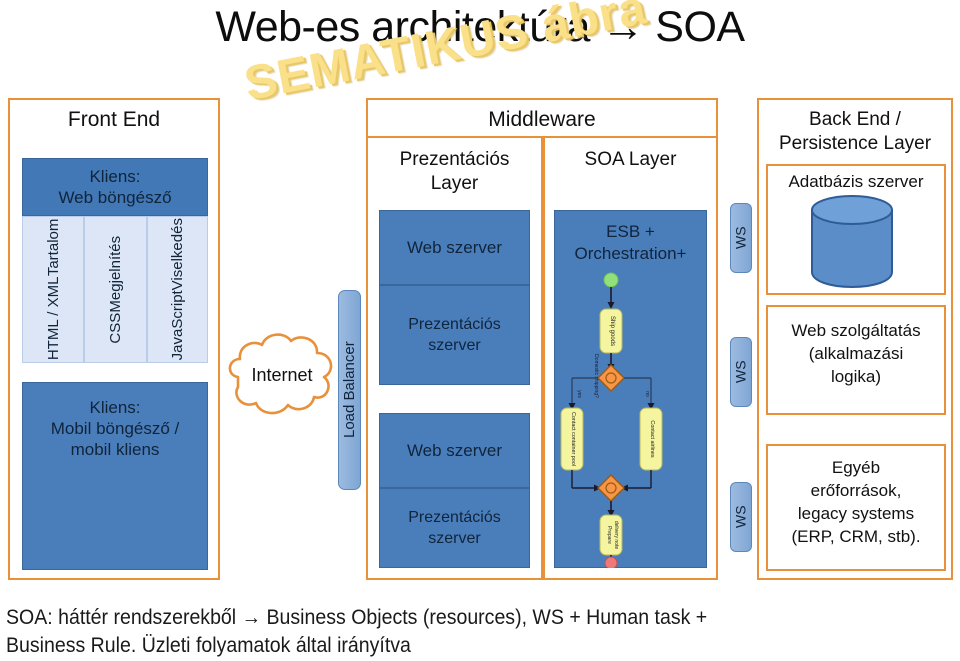 The height and width of the screenshot is (661, 960). What do you see at coordinates (609, 535) in the screenshot?
I see `svg-text: Prepare` at bounding box center [609, 535].